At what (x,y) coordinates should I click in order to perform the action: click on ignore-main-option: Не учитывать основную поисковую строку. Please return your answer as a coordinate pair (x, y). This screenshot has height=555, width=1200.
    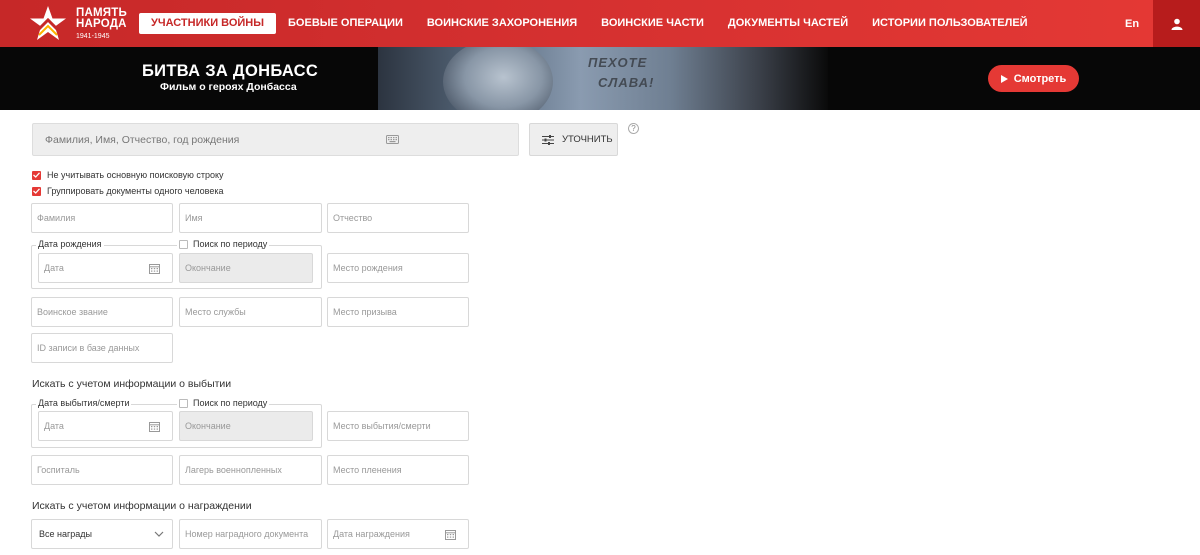
    Looking at the image, I should click on (128, 175).